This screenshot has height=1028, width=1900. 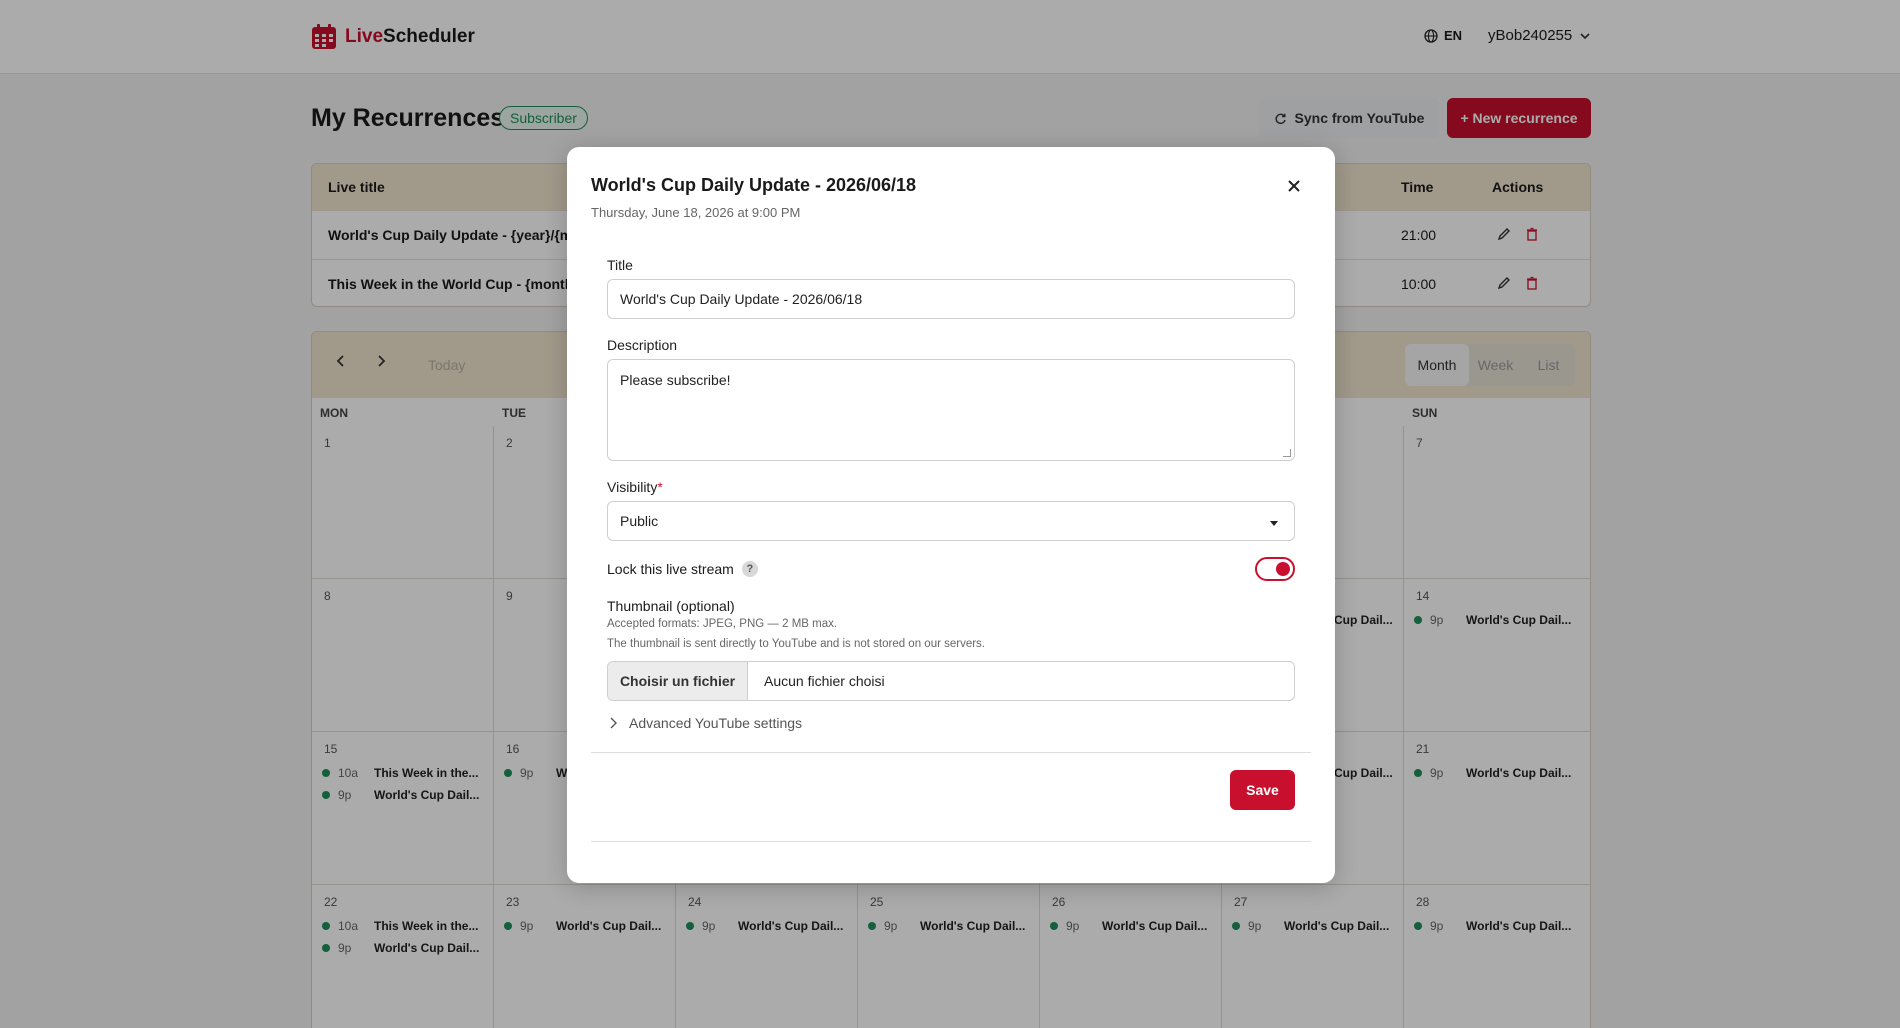 What do you see at coordinates (951, 841) in the screenshot?
I see `bottom-divider` at bounding box center [951, 841].